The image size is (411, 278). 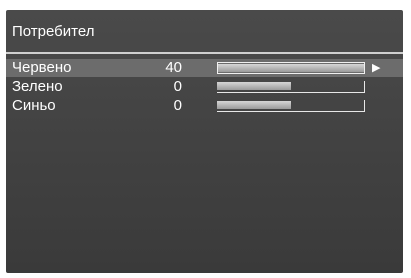 I want to click on red-level-slider, so click(x=291, y=68).